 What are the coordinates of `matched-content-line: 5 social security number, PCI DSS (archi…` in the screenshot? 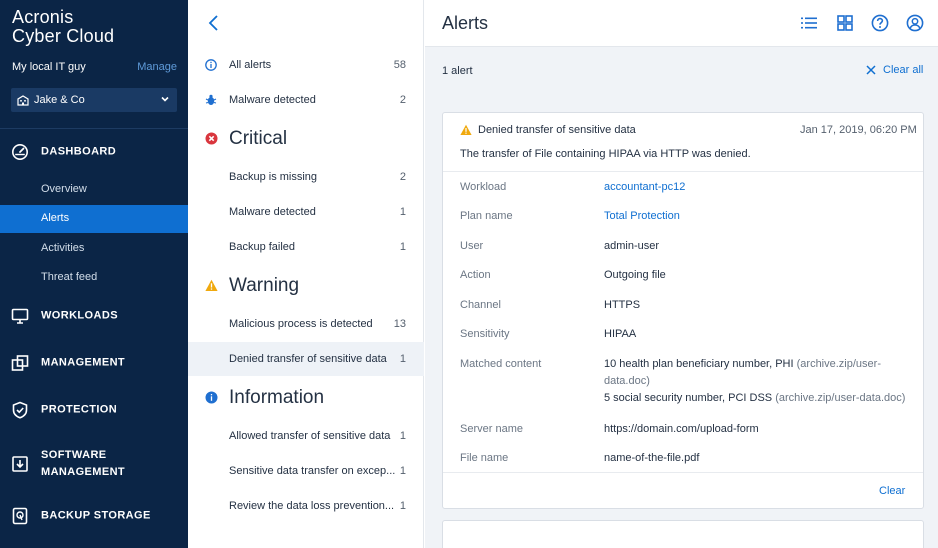 It's located at (758, 398).